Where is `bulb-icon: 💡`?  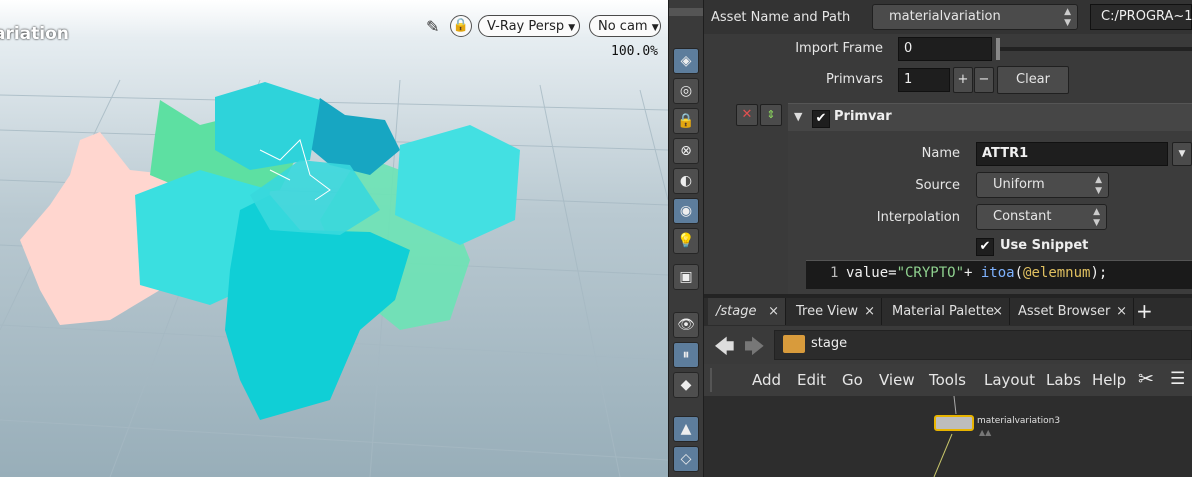 bulb-icon: 💡 is located at coordinates (686, 241).